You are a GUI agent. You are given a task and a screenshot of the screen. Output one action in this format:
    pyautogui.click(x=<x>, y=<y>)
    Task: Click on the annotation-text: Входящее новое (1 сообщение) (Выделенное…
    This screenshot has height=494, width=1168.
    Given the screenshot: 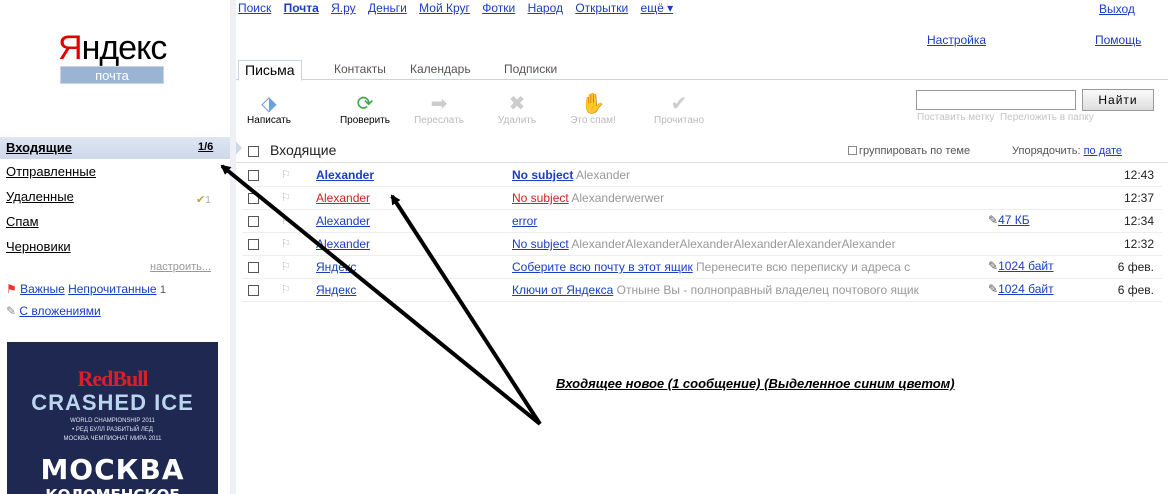 What is the action you would take?
    pyautogui.click(x=755, y=383)
    